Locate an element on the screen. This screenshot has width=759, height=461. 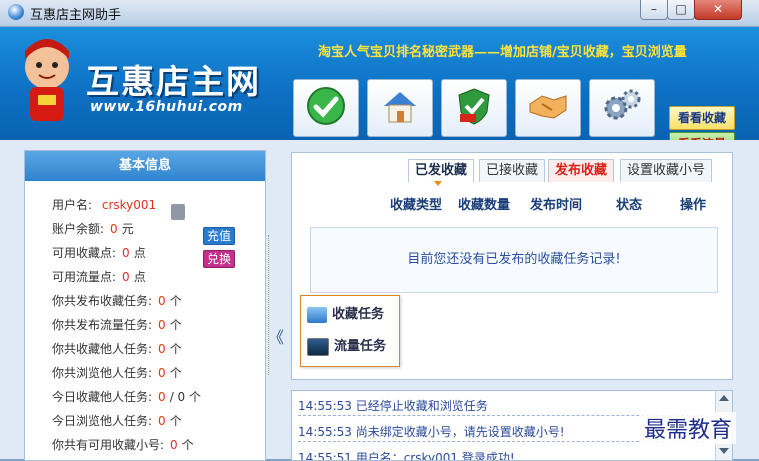
close-button: ✕ is located at coordinates (718, 10).